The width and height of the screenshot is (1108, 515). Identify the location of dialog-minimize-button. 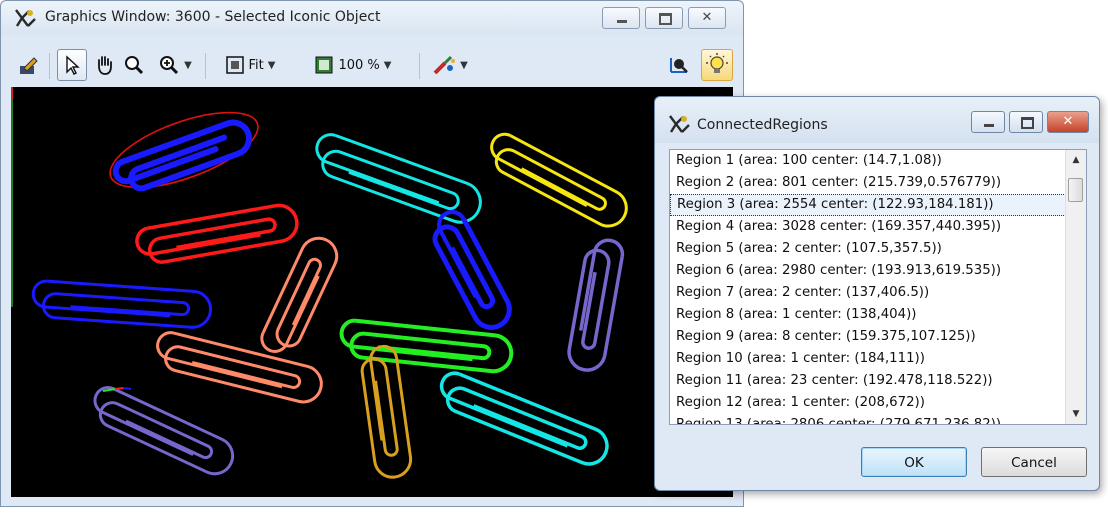
(988, 122).